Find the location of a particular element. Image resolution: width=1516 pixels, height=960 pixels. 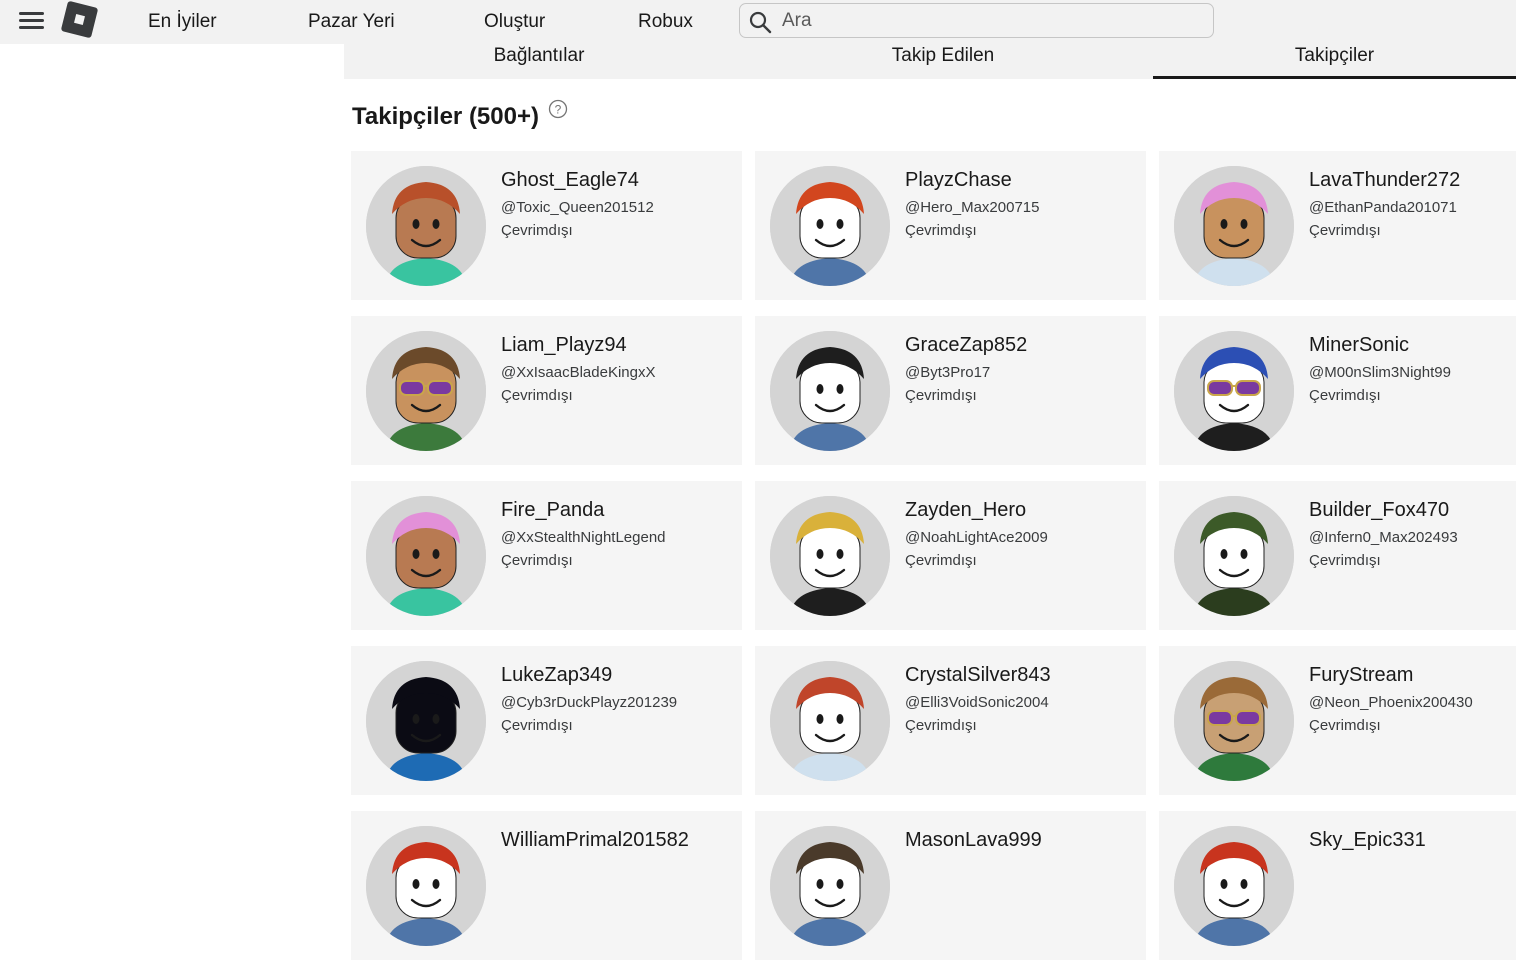

tab-connections: Bağlantılar is located at coordinates (539, 61).